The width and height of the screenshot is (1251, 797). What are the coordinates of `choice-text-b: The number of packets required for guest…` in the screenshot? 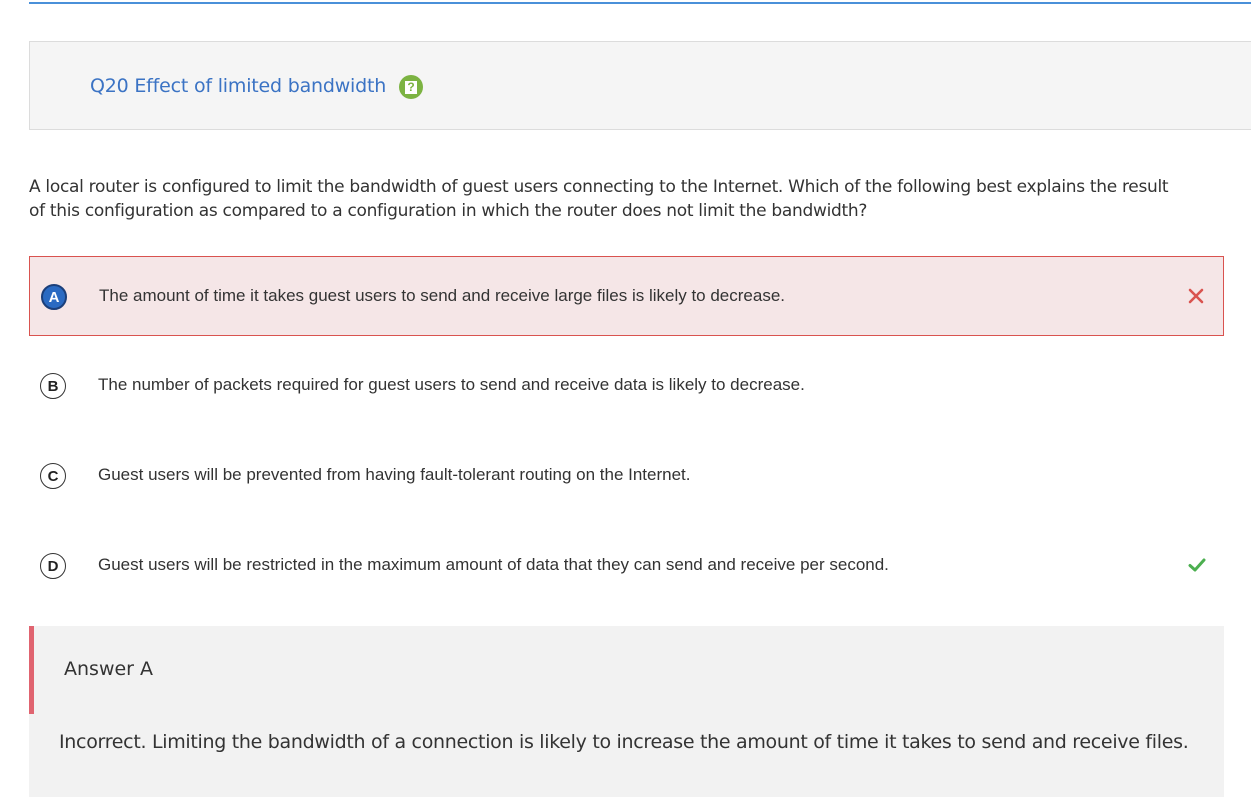 It's located at (451, 384).